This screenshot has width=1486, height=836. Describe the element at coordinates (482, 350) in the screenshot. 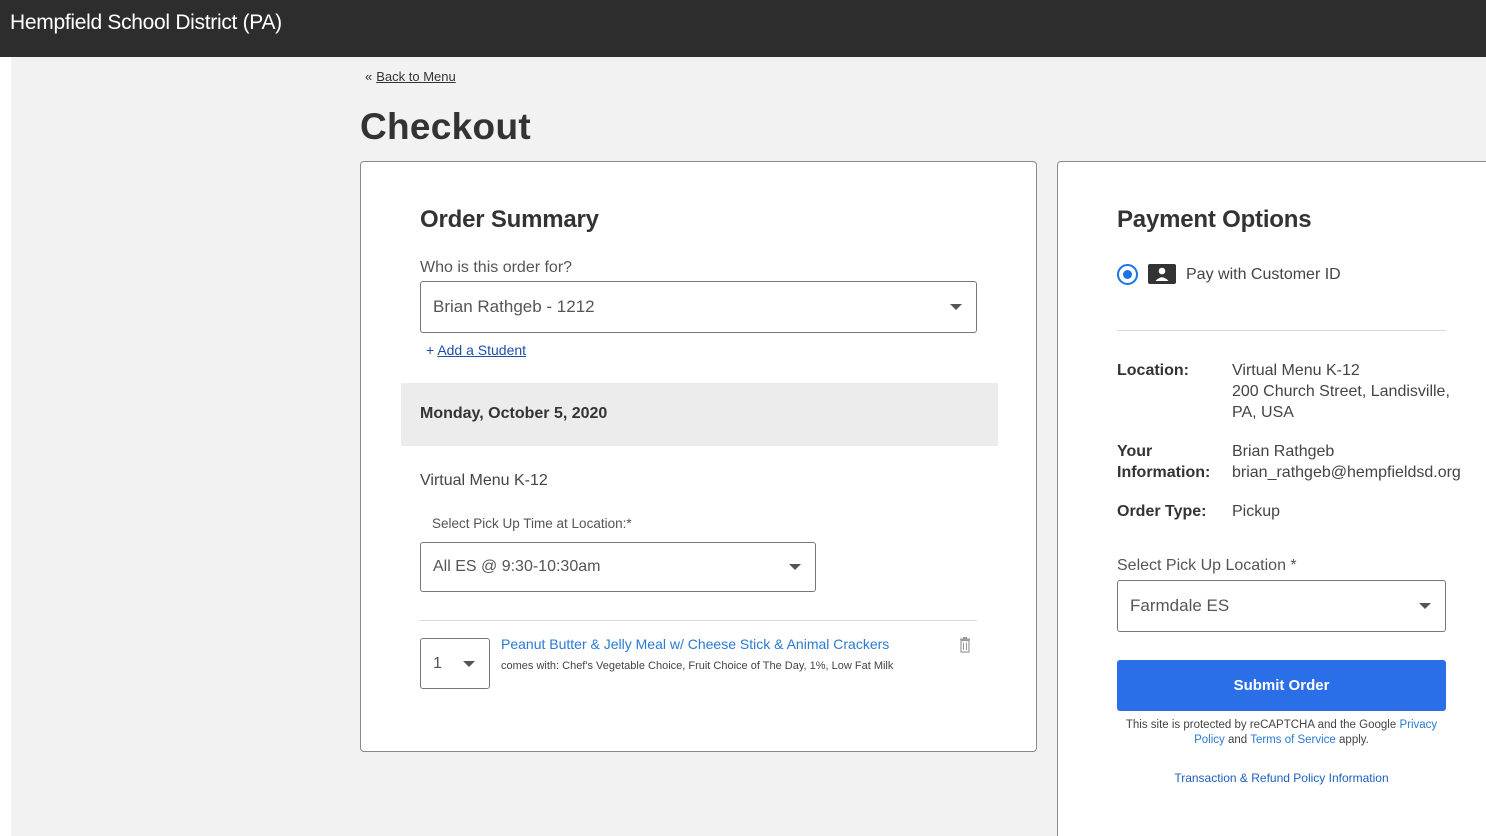

I see `add-student-label: Add a Student` at that location.